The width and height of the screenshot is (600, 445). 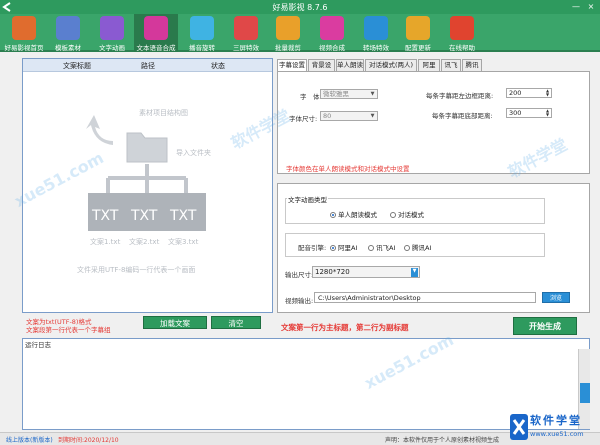 I want to click on toolbar-item-10: 在线帮助, so click(x=462, y=33).